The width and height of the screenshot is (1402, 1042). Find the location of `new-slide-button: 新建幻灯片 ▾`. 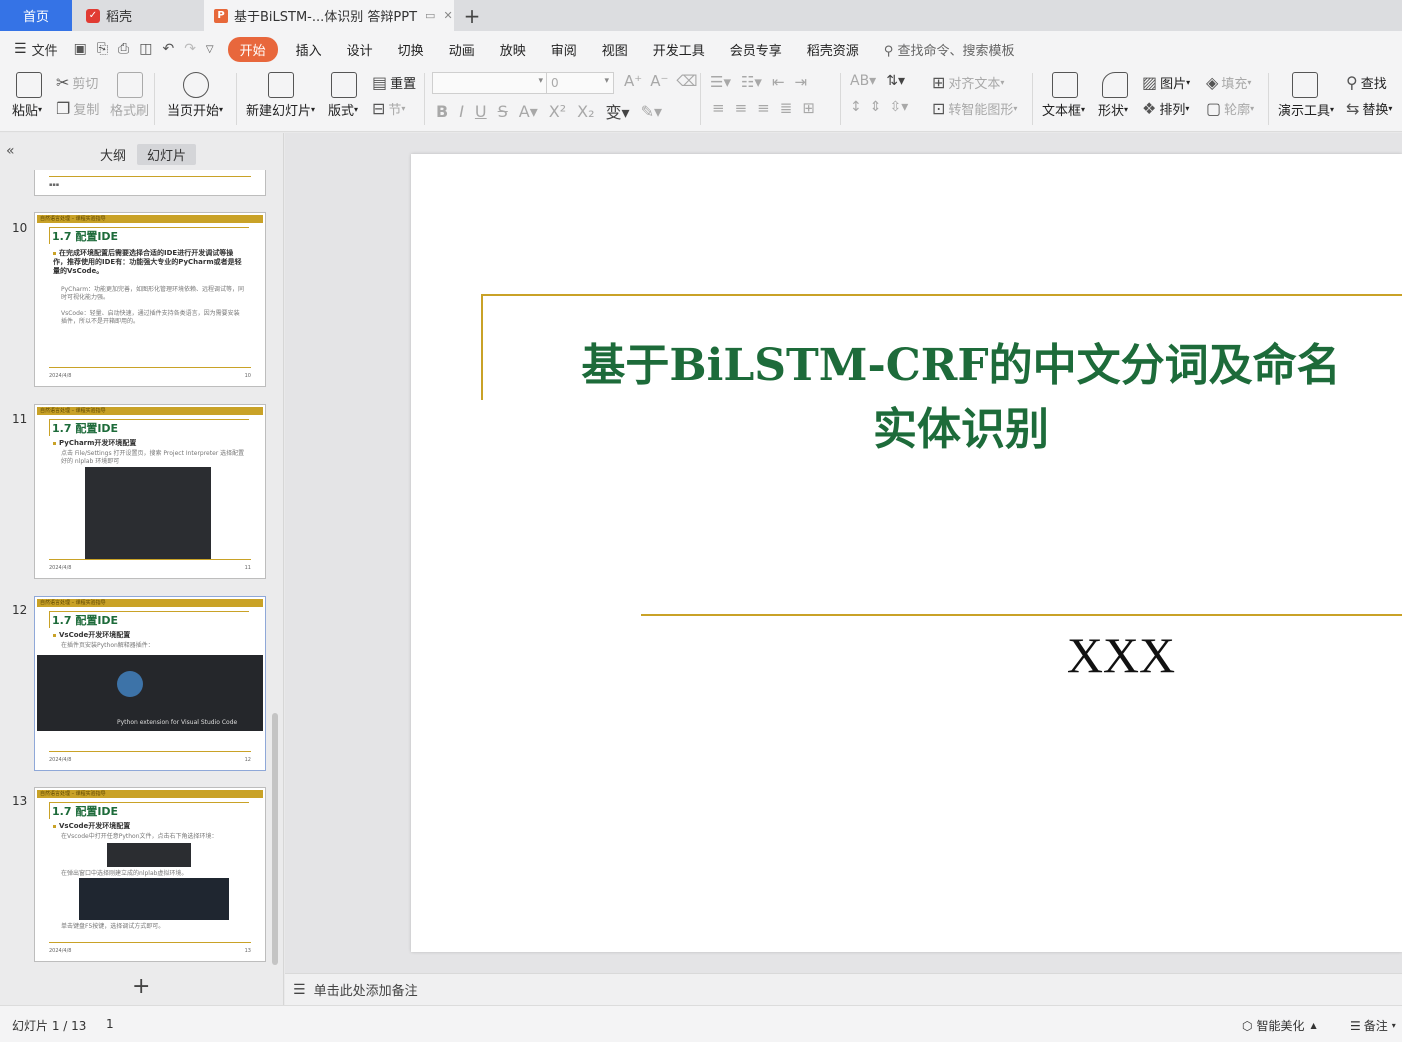

new-slide-button: 新建幻灯片 ▾ is located at coordinates (280, 109).